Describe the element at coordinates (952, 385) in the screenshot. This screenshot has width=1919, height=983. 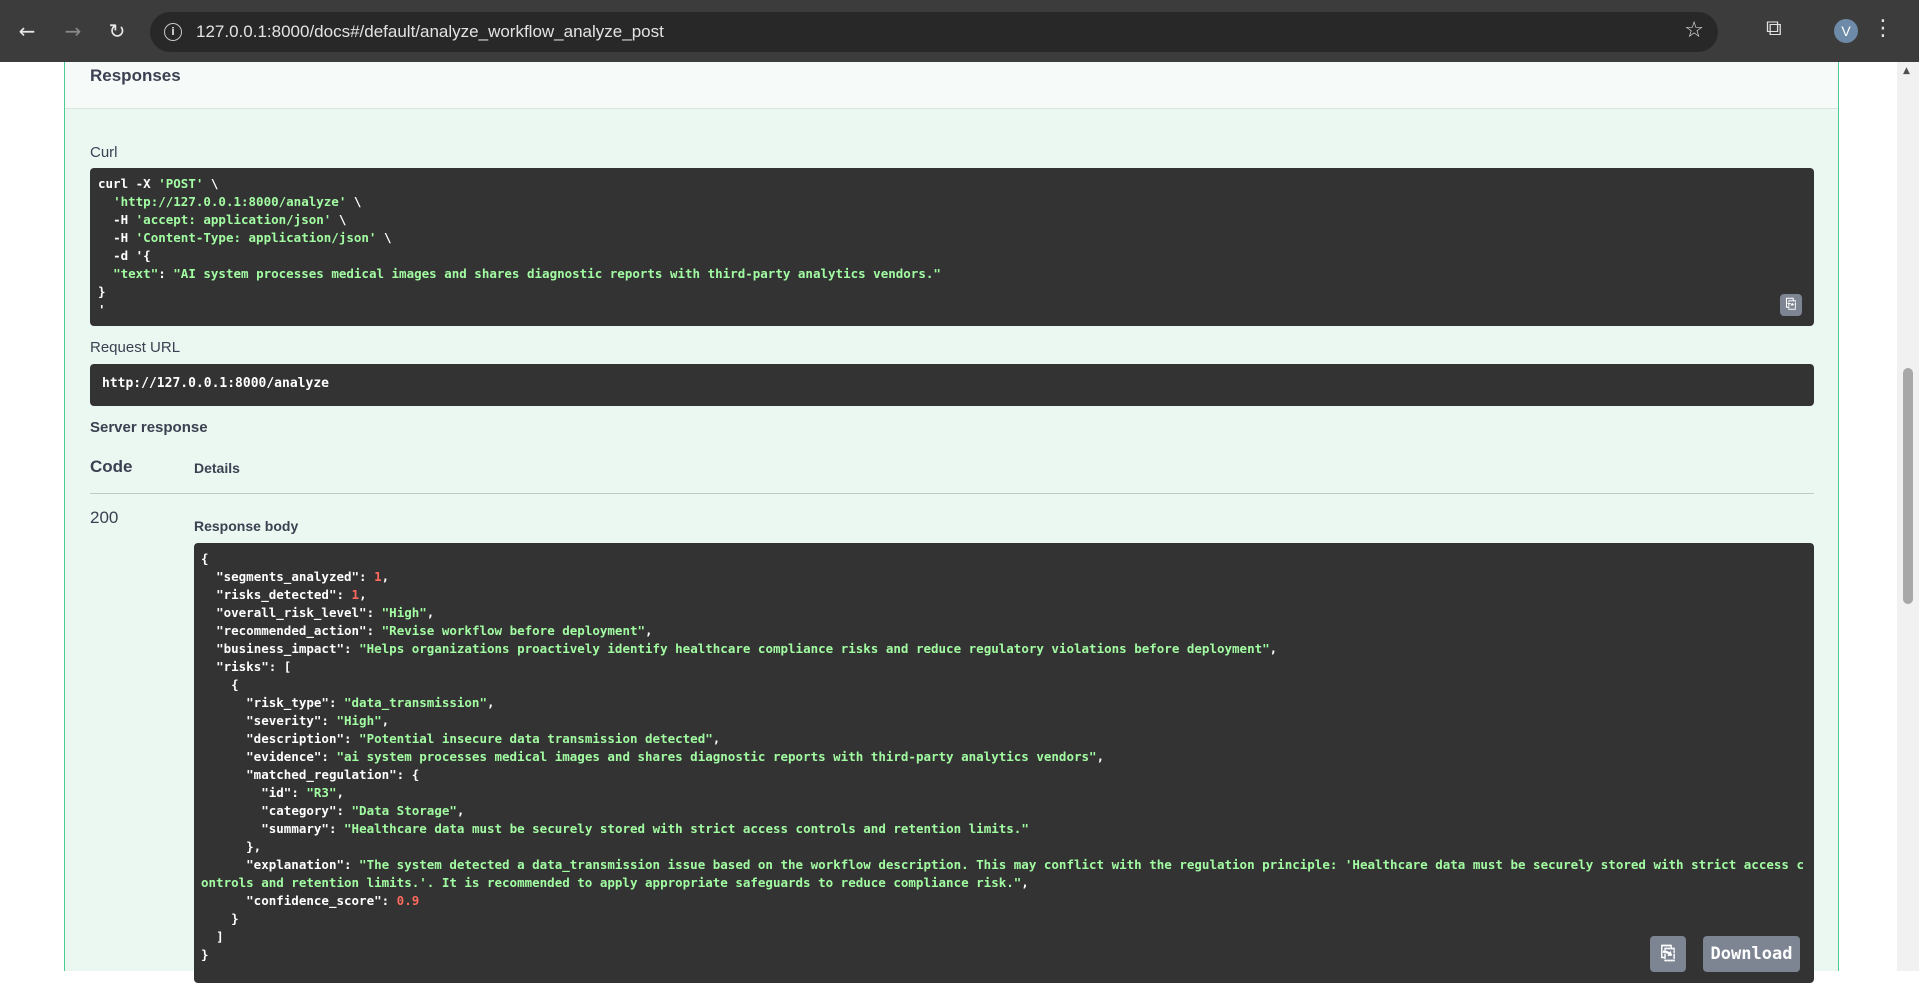
I see `request-url-block: http://127.0.0.1:8000/analyze` at that location.